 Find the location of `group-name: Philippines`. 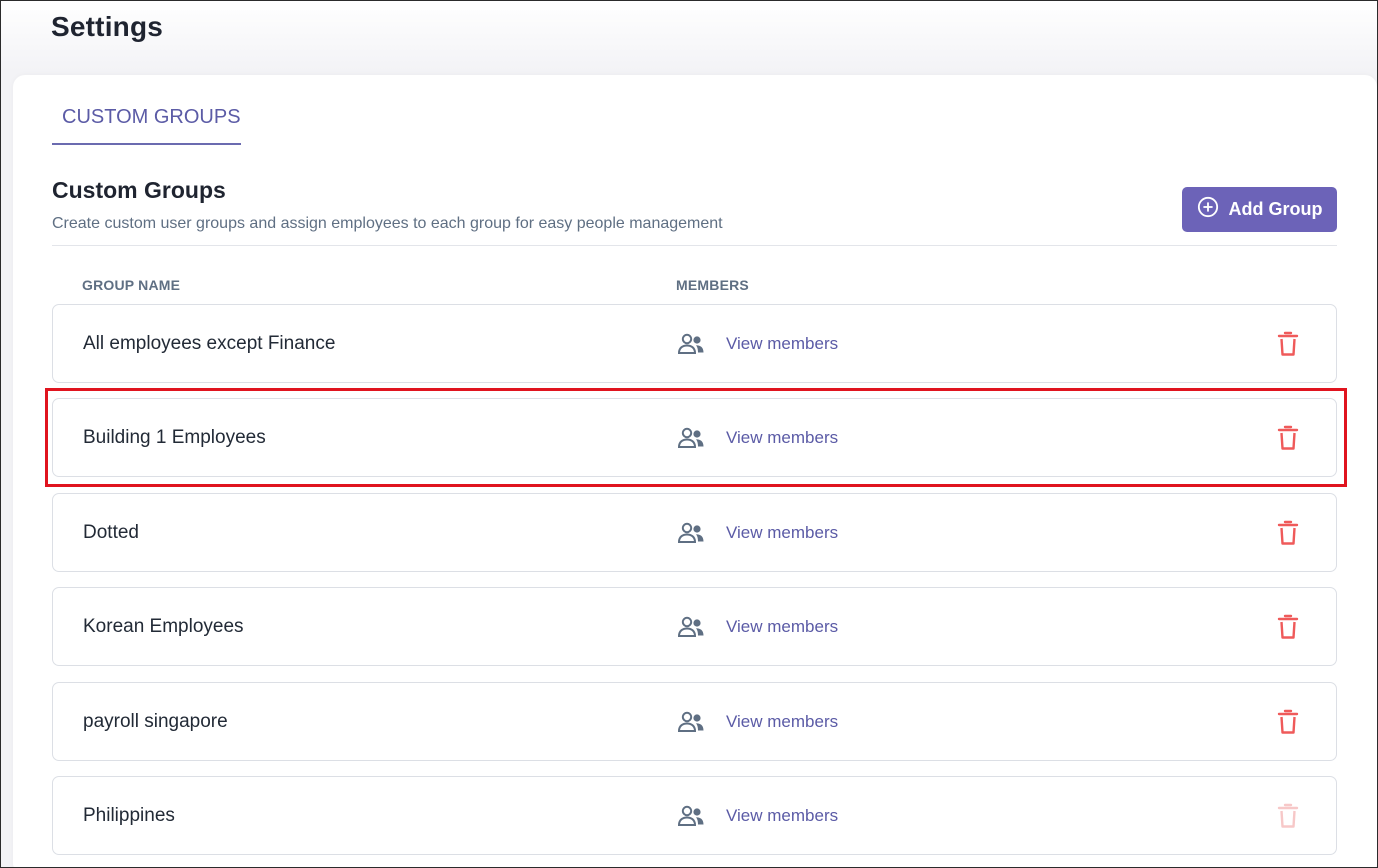

group-name: Philippines is located at coordinates (129, 815).